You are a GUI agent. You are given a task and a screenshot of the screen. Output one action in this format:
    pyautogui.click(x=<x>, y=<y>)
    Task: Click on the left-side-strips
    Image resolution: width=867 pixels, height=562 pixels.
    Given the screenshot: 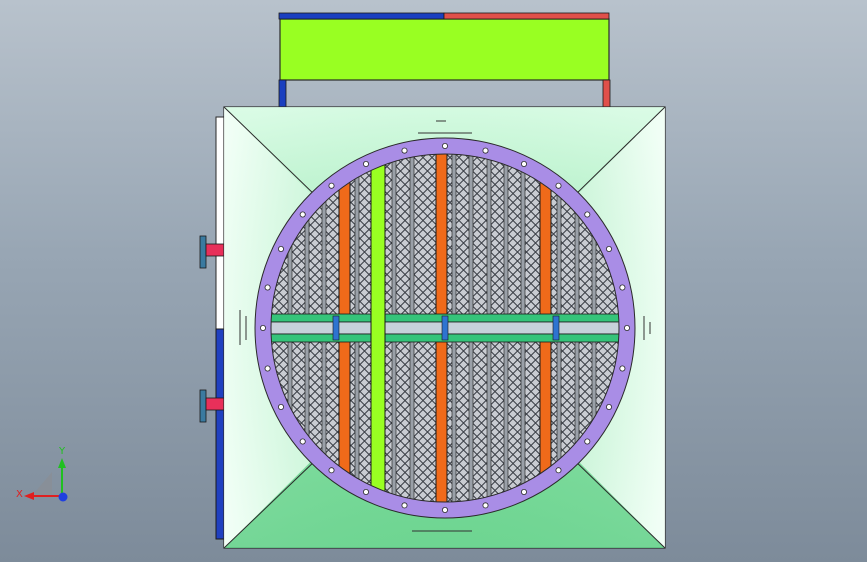 What is the action you would take?
    pyautogui.click(x=220, y=328)
    